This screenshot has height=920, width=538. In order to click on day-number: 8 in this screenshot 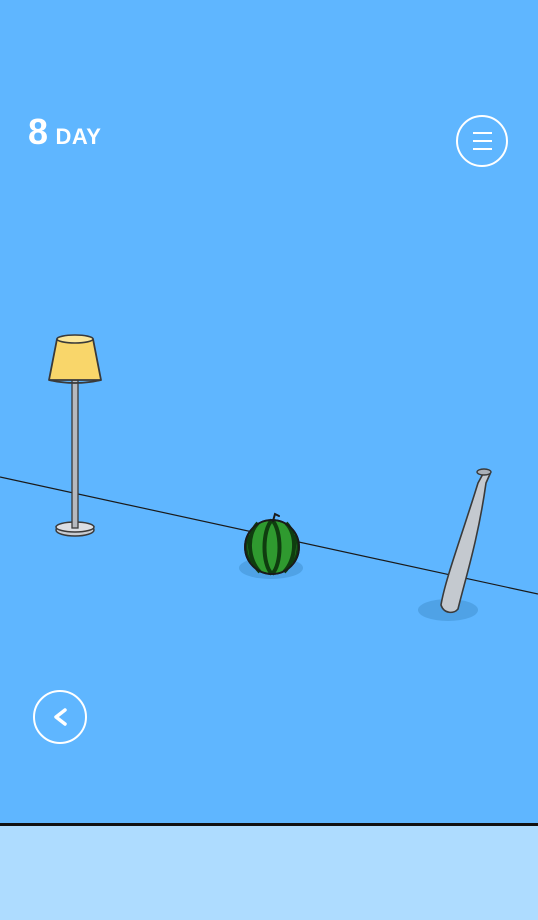, I will do `click(38, 131)`.